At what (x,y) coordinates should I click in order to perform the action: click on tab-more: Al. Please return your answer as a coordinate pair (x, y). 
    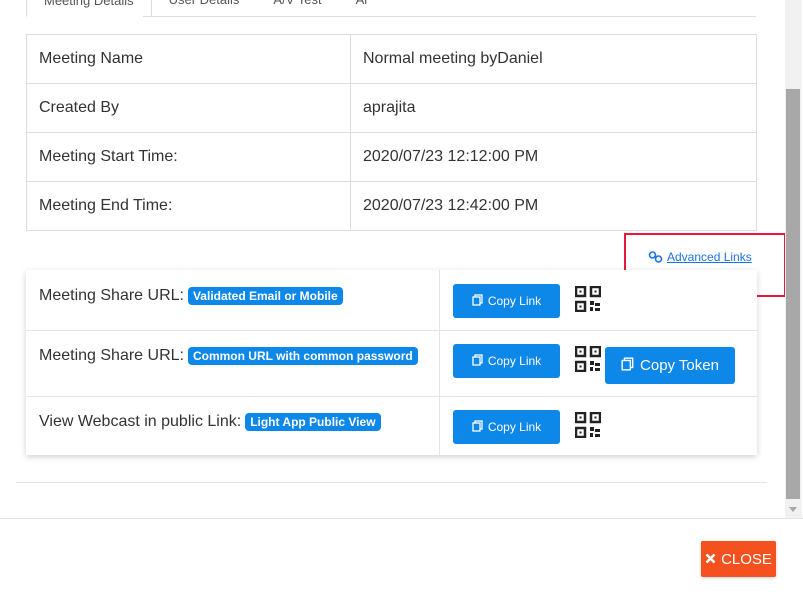
    Looking at the image, I should click on (362, 8).